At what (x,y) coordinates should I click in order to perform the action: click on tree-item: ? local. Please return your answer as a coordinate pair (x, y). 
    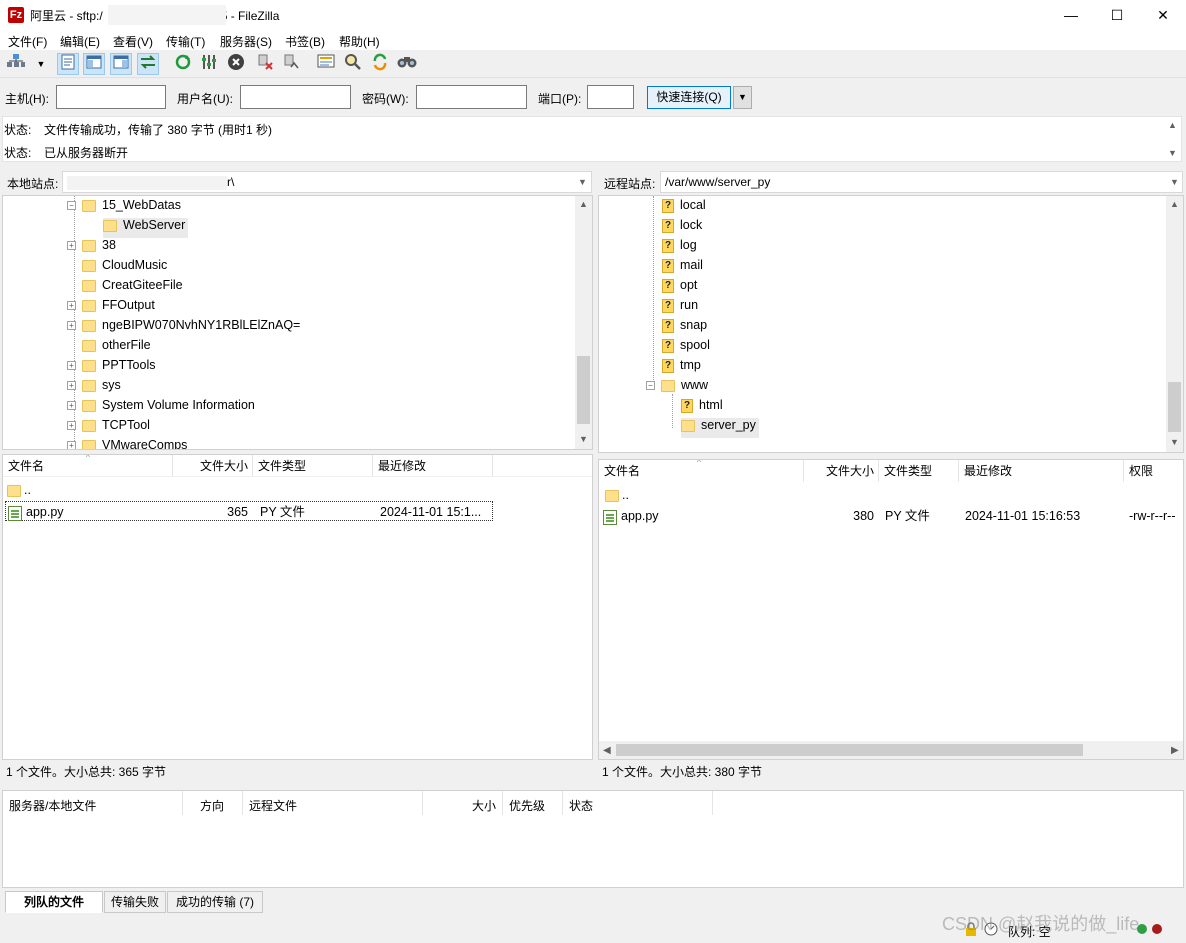
    Looking at the image, I should click on (684, 208).